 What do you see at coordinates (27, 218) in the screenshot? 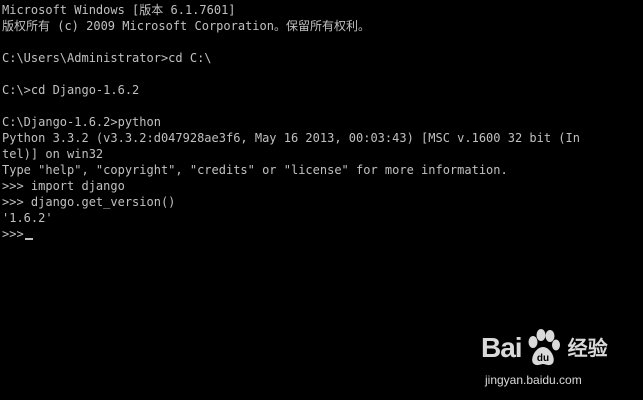
I see `console-line-14: '1.6.2'` at bounding box center [27, 218].